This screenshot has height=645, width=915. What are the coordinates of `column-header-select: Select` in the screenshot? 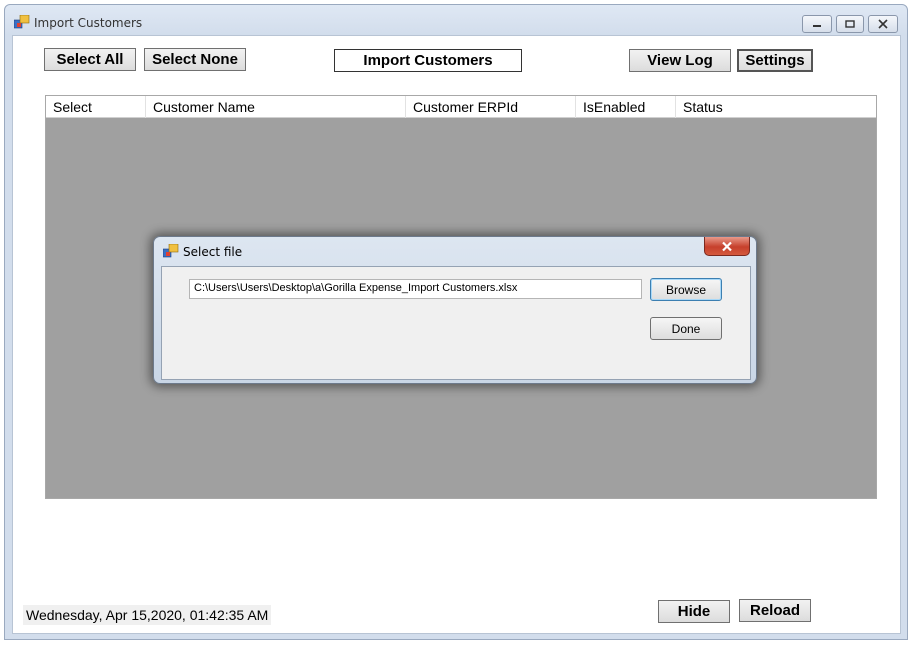 It's located at (96, 107).